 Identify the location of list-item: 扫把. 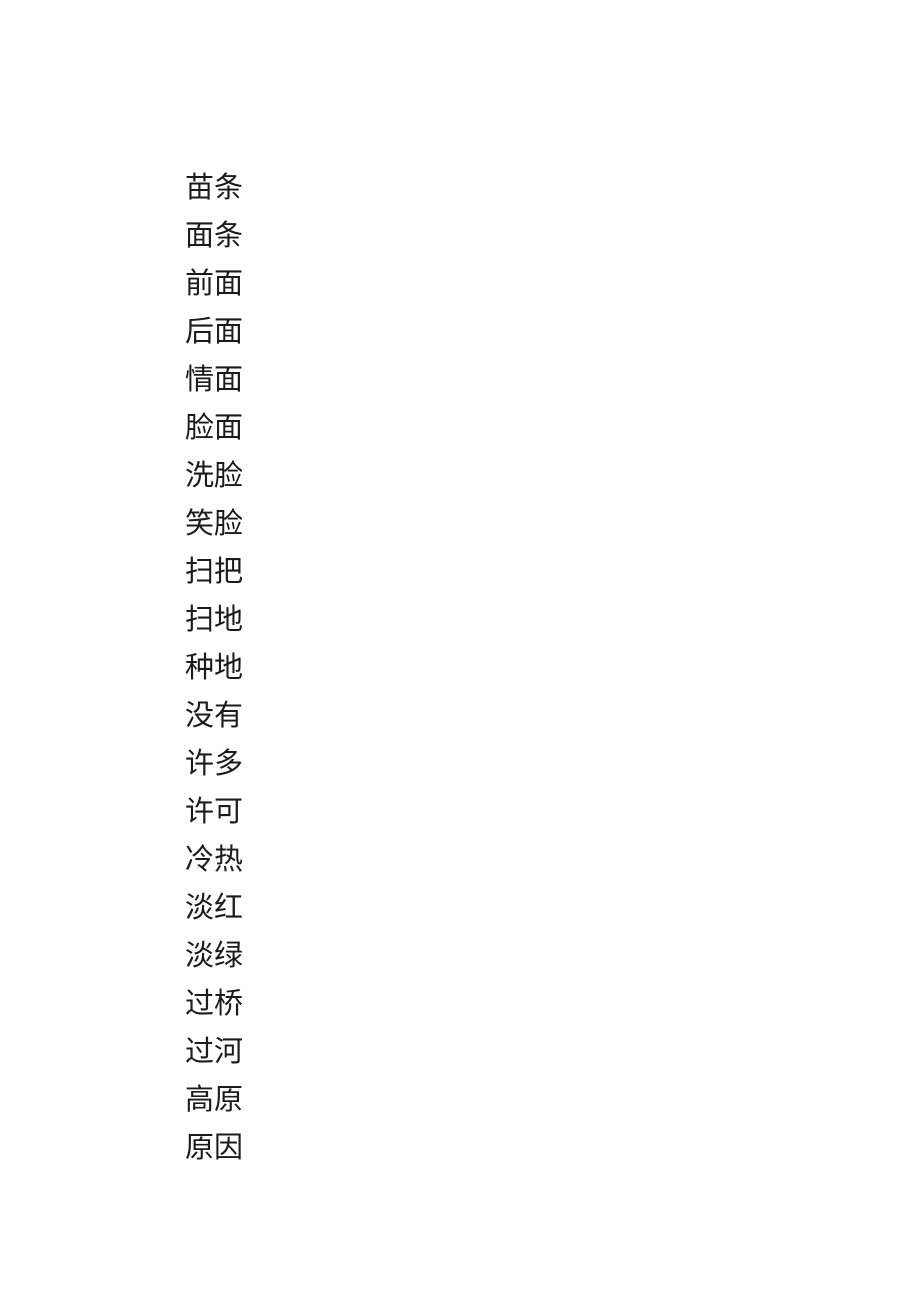
(214, 571).